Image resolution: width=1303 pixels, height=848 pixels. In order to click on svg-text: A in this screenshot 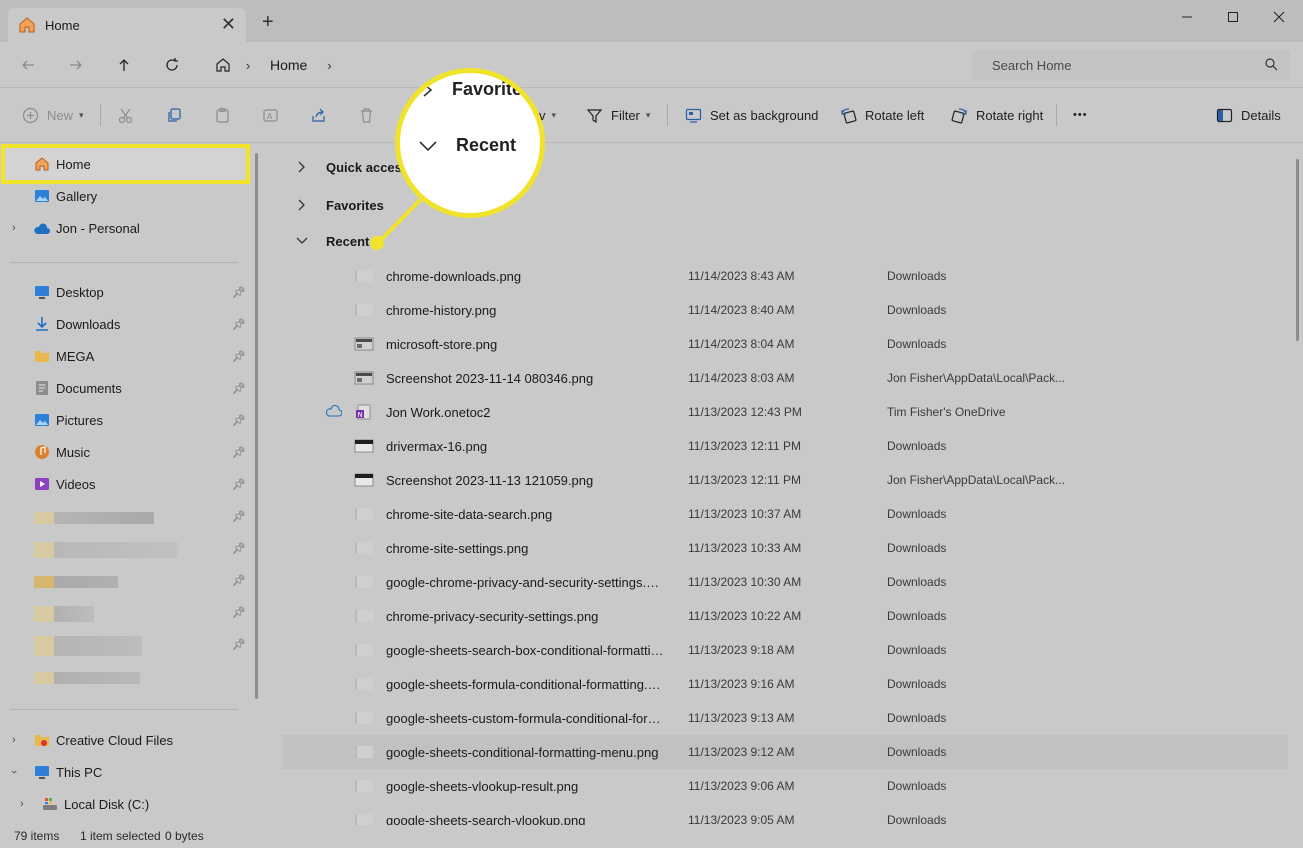, I will do `click(270, 116)`.